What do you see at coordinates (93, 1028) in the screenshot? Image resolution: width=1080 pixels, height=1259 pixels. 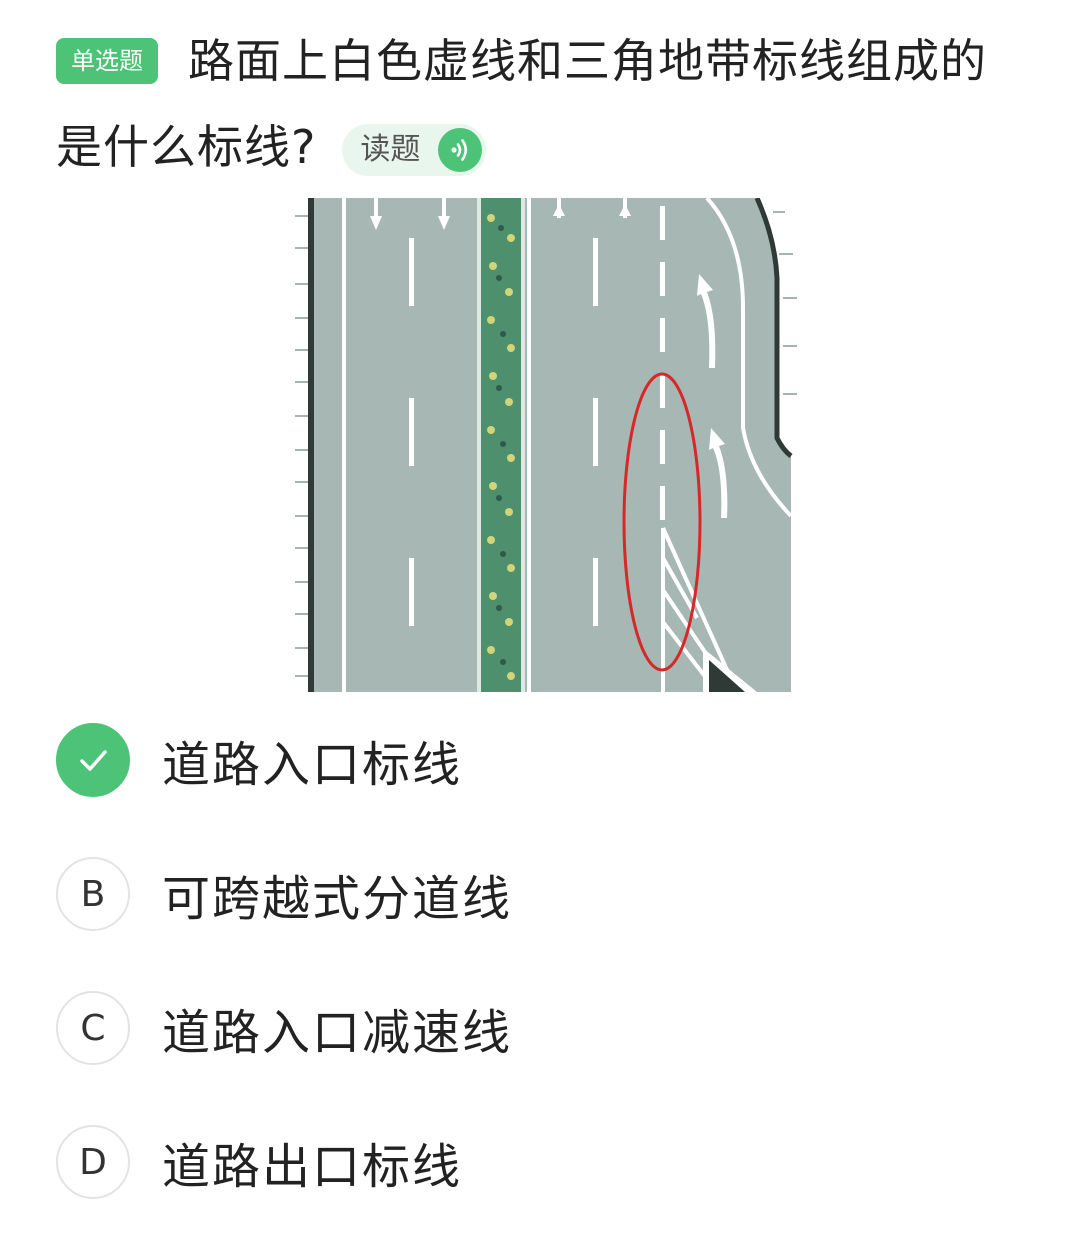 I see `option-c-key: C` at bounding box center [93, 1028].